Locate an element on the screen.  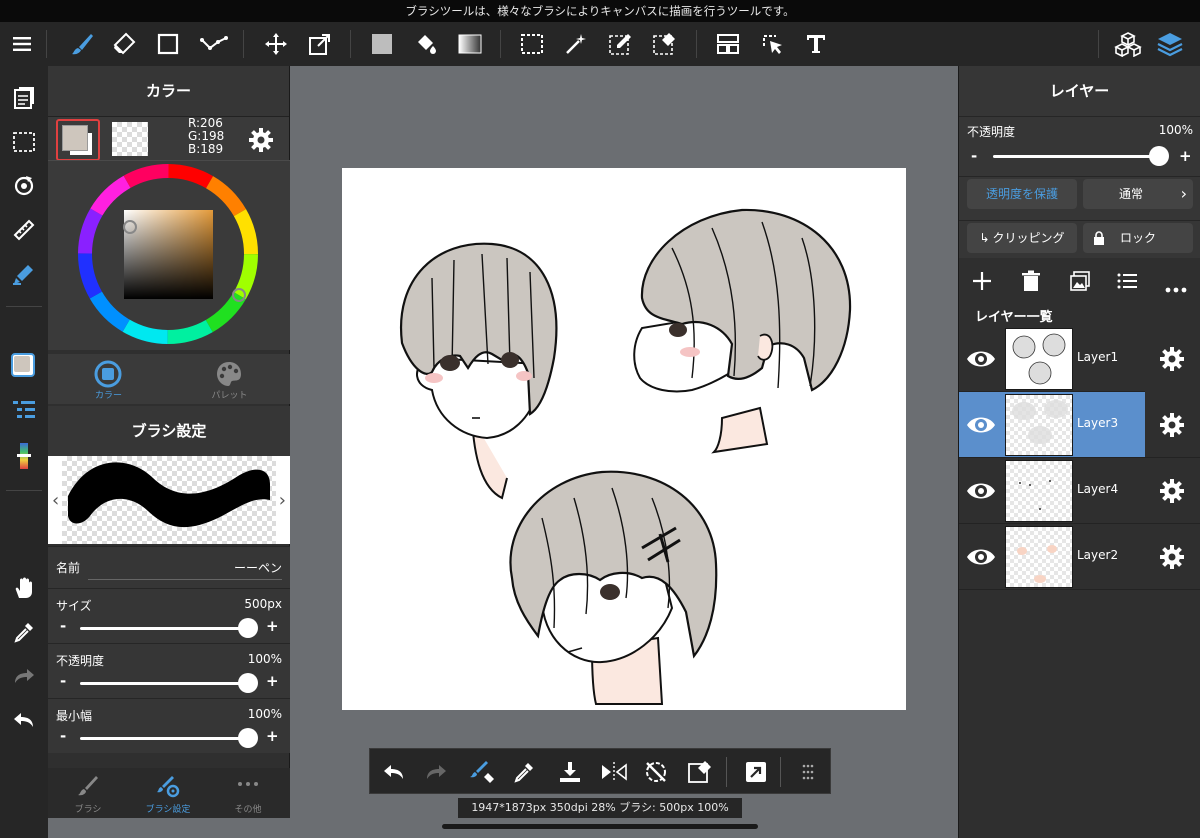
pen-snap-icon is located at coordinates (24, 274).